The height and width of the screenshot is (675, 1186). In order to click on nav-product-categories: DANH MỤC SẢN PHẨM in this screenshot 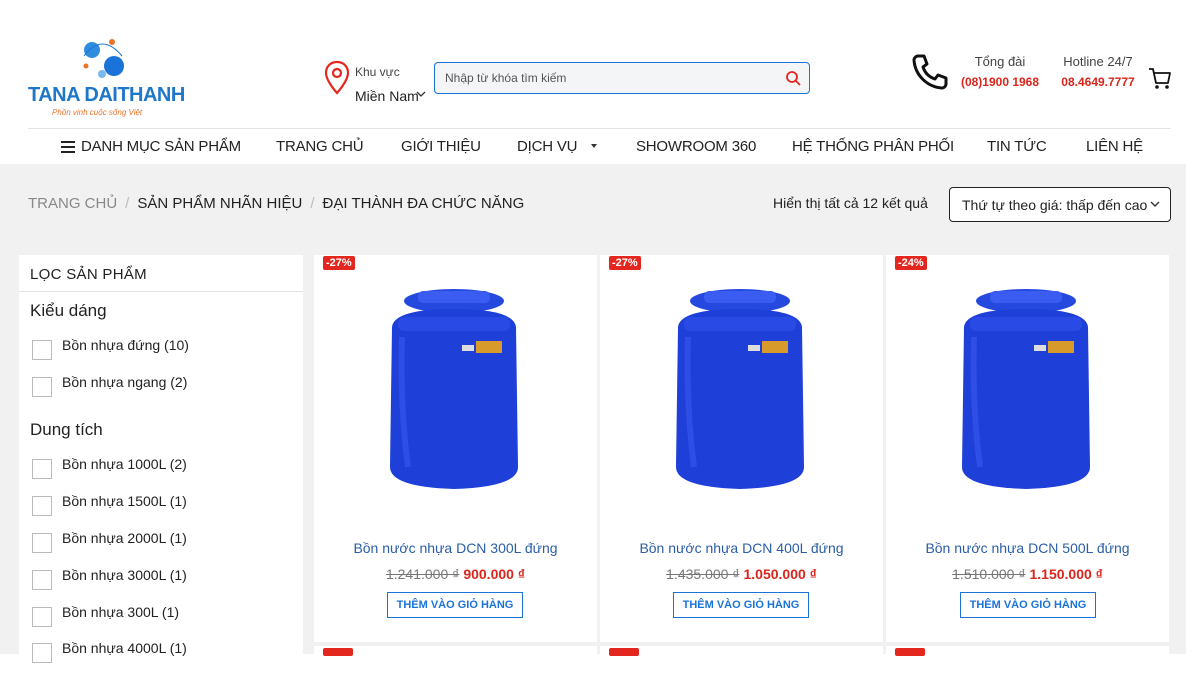, I will do `click(151, 146)`.